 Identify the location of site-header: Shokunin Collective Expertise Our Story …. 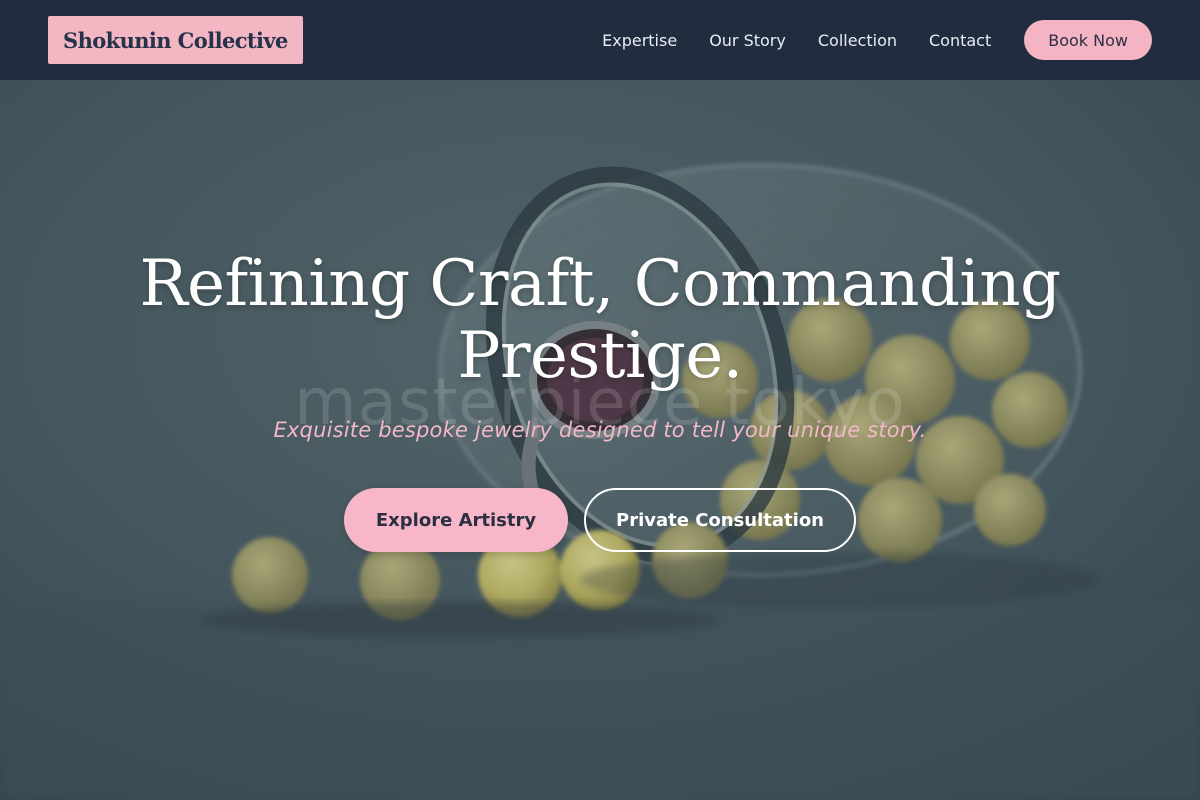
(600, 40).